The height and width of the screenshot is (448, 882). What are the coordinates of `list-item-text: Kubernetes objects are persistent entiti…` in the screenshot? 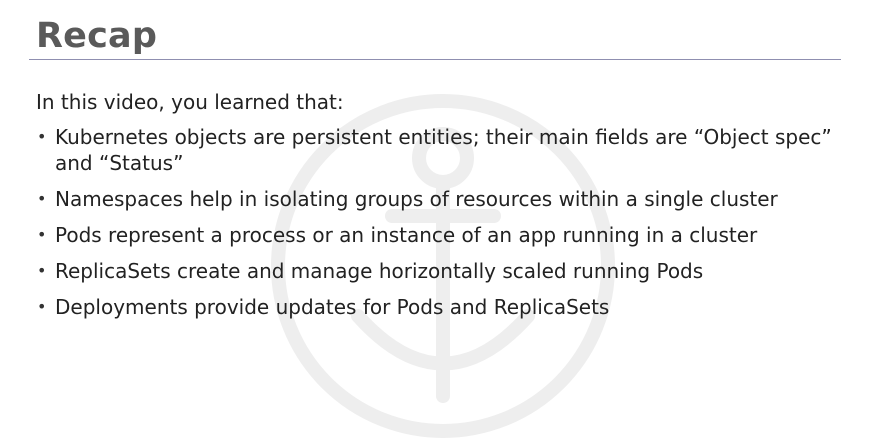 It's located at (443, 150).